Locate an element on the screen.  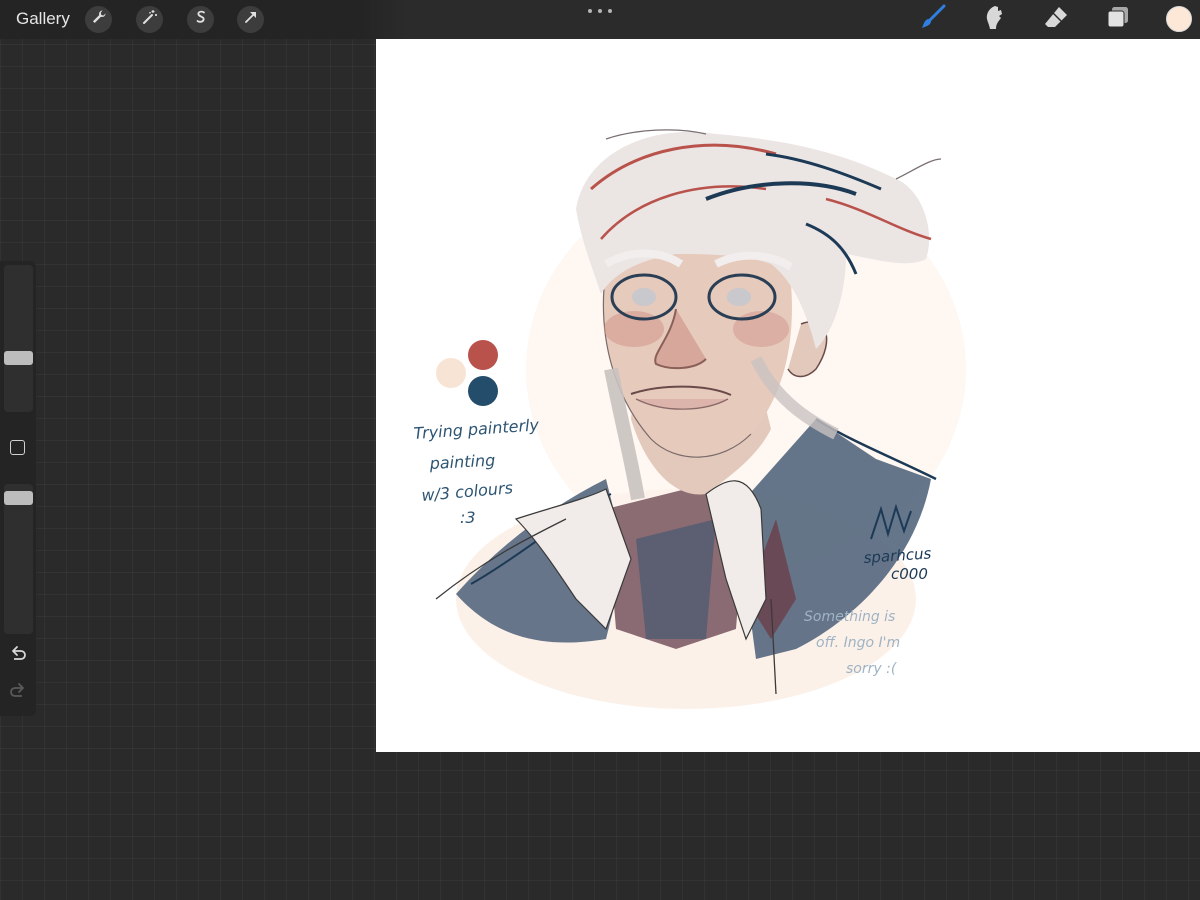
undo-icon is located at coordinates (18, 655).